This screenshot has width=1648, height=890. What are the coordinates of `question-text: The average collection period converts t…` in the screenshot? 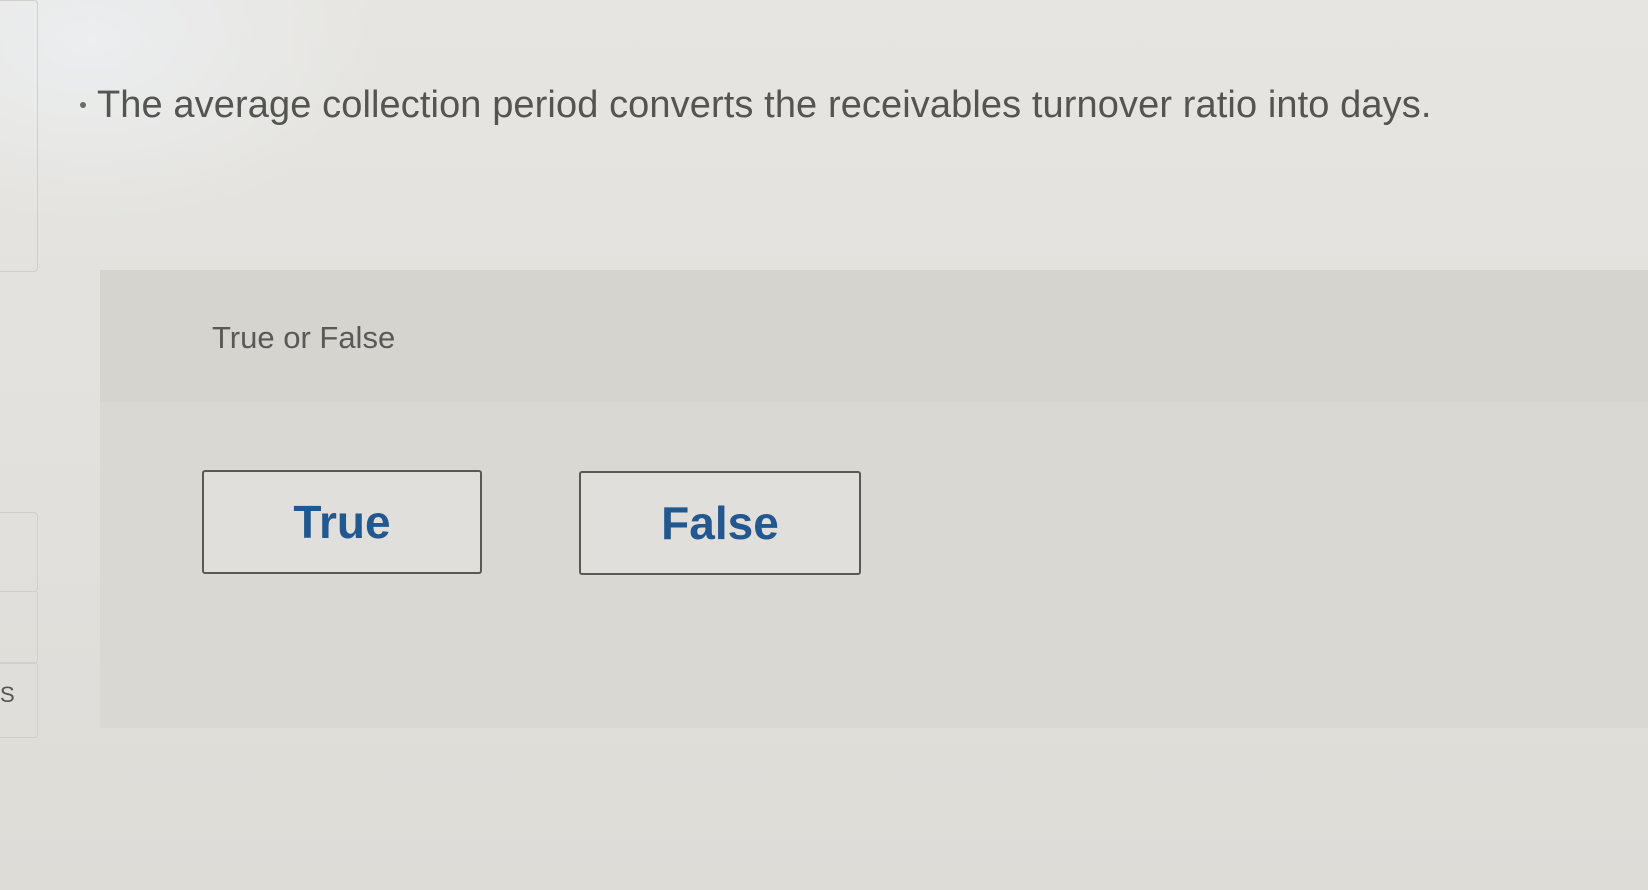 It's located at (764, 105).